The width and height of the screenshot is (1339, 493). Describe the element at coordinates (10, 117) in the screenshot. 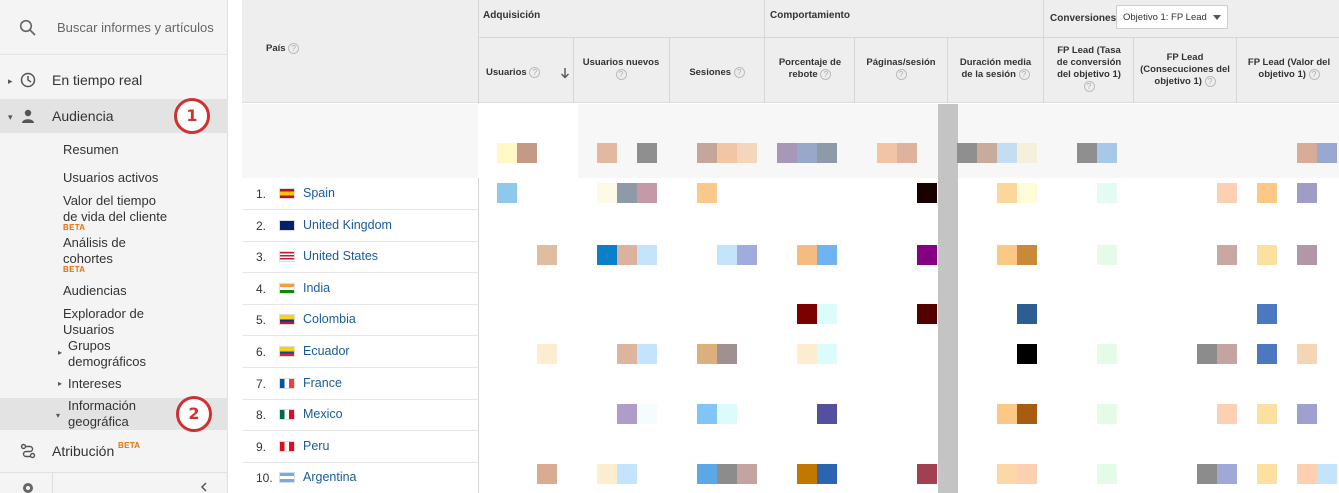

I see `collapse-arrow-icon: ▾` at that location.